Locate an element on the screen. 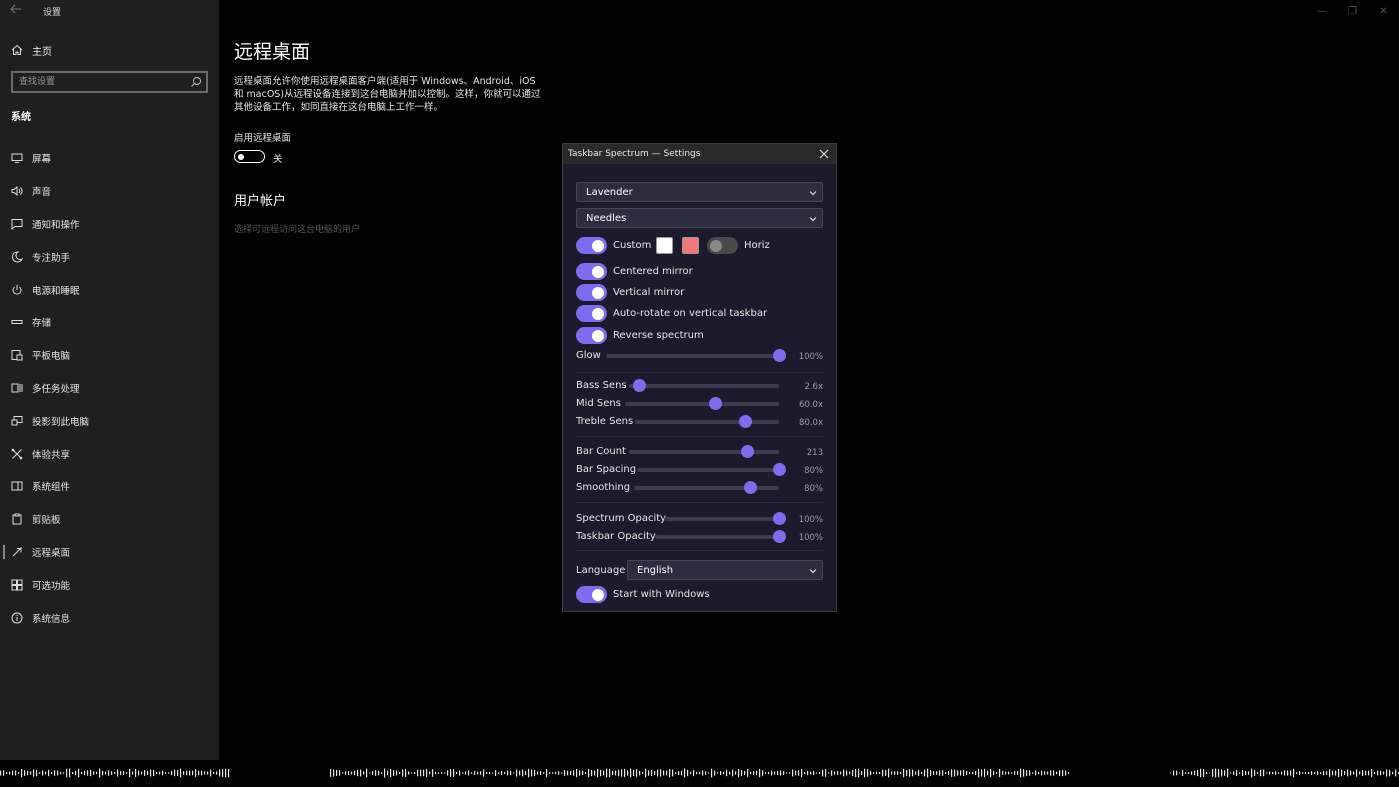 This screenshot has width=1399, height=787. sidebar-item-remote-desktop: 远程桌面 is located at coordinates (109, 552).